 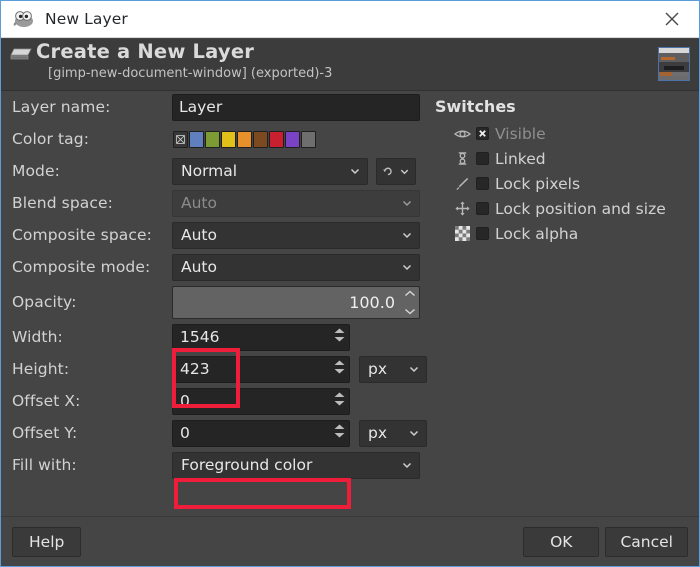 I want to click on dialog-heading: Create a New Layer, so click(x=145, y=51).